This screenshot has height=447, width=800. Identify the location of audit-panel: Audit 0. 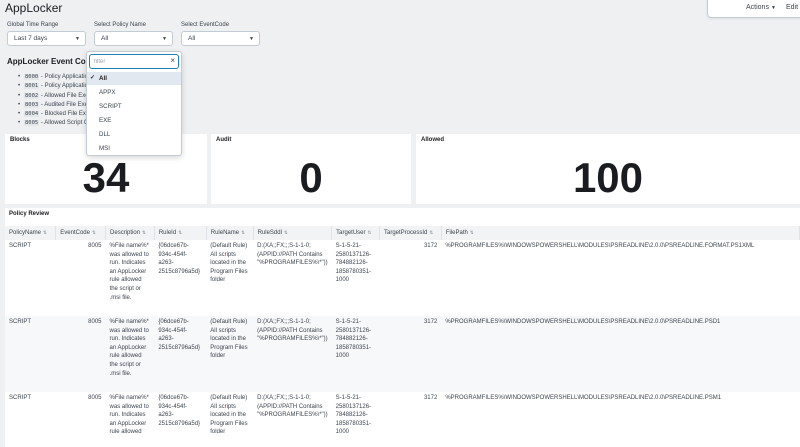
(311, 169).